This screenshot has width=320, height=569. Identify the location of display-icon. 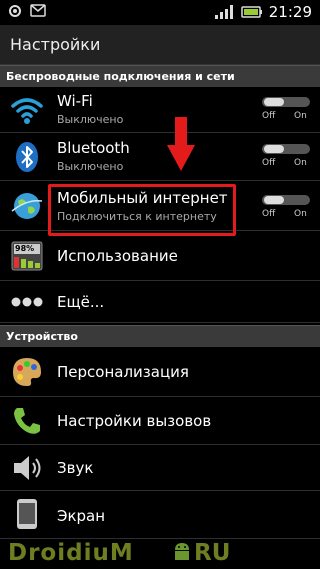
(27, 514).